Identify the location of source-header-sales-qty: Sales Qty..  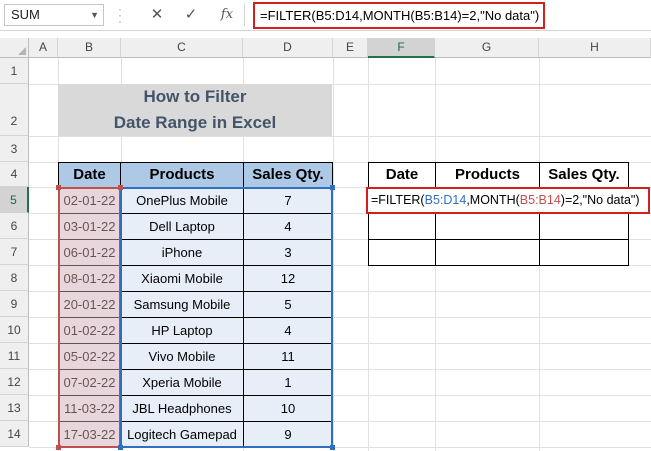
(288, 175).